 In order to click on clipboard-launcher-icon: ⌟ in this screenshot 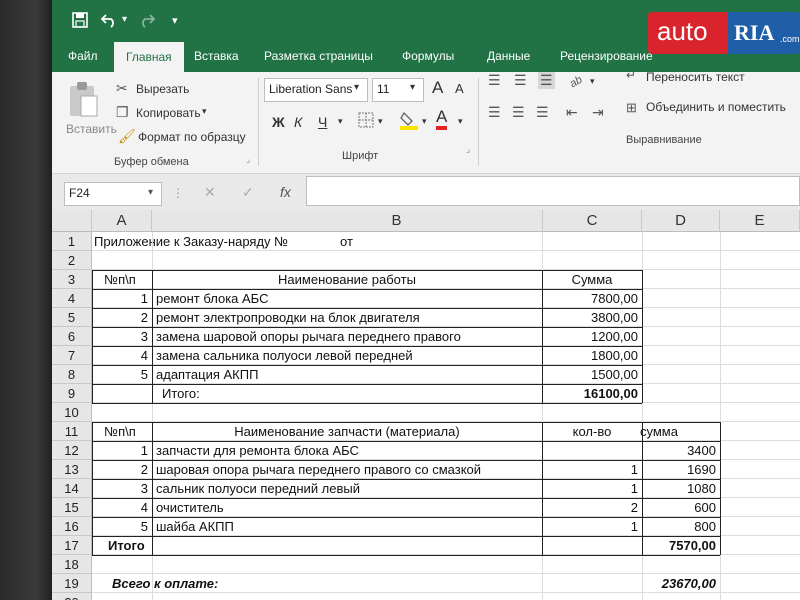, I will do `click(248, 159)`.